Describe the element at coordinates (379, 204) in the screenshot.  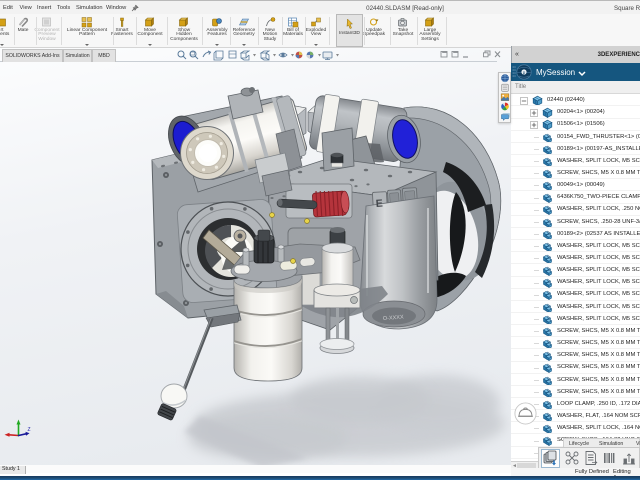
I see `svg-text: E` at that location.